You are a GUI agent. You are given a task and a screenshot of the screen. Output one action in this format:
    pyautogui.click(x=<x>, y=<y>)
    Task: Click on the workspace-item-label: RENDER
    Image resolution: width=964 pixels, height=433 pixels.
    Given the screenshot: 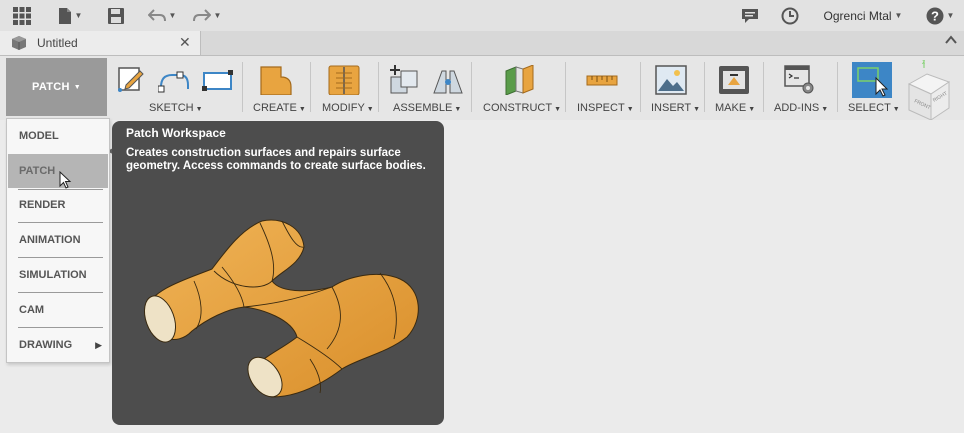 What is the action you would take?
    pyautogui.click(x=42, y=205)
    